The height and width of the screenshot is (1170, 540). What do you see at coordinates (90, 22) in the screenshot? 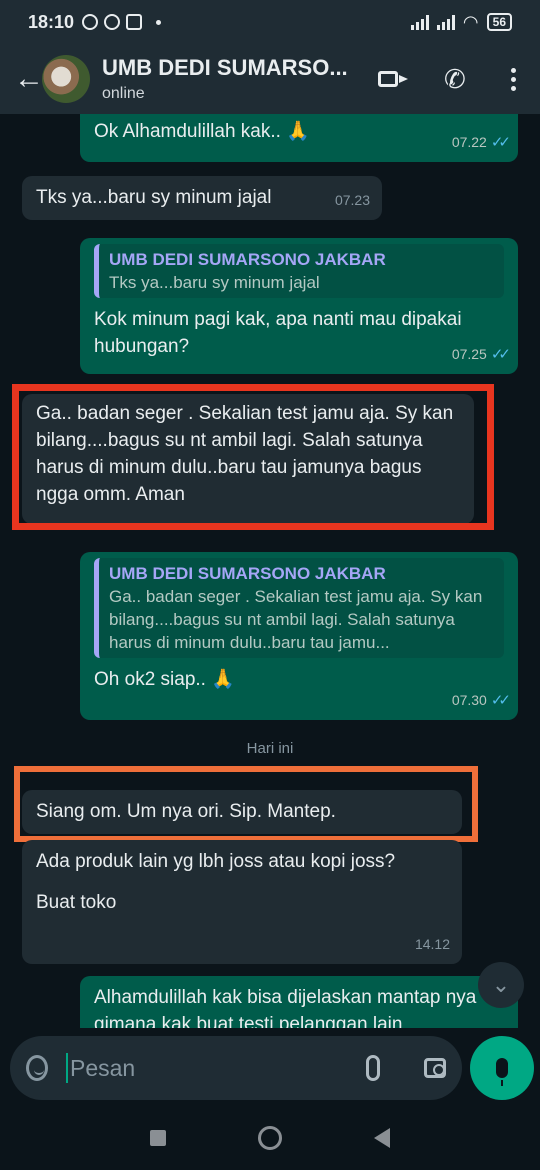
I see `whatsapp-notification-icon` at bounding box center [90, 22].